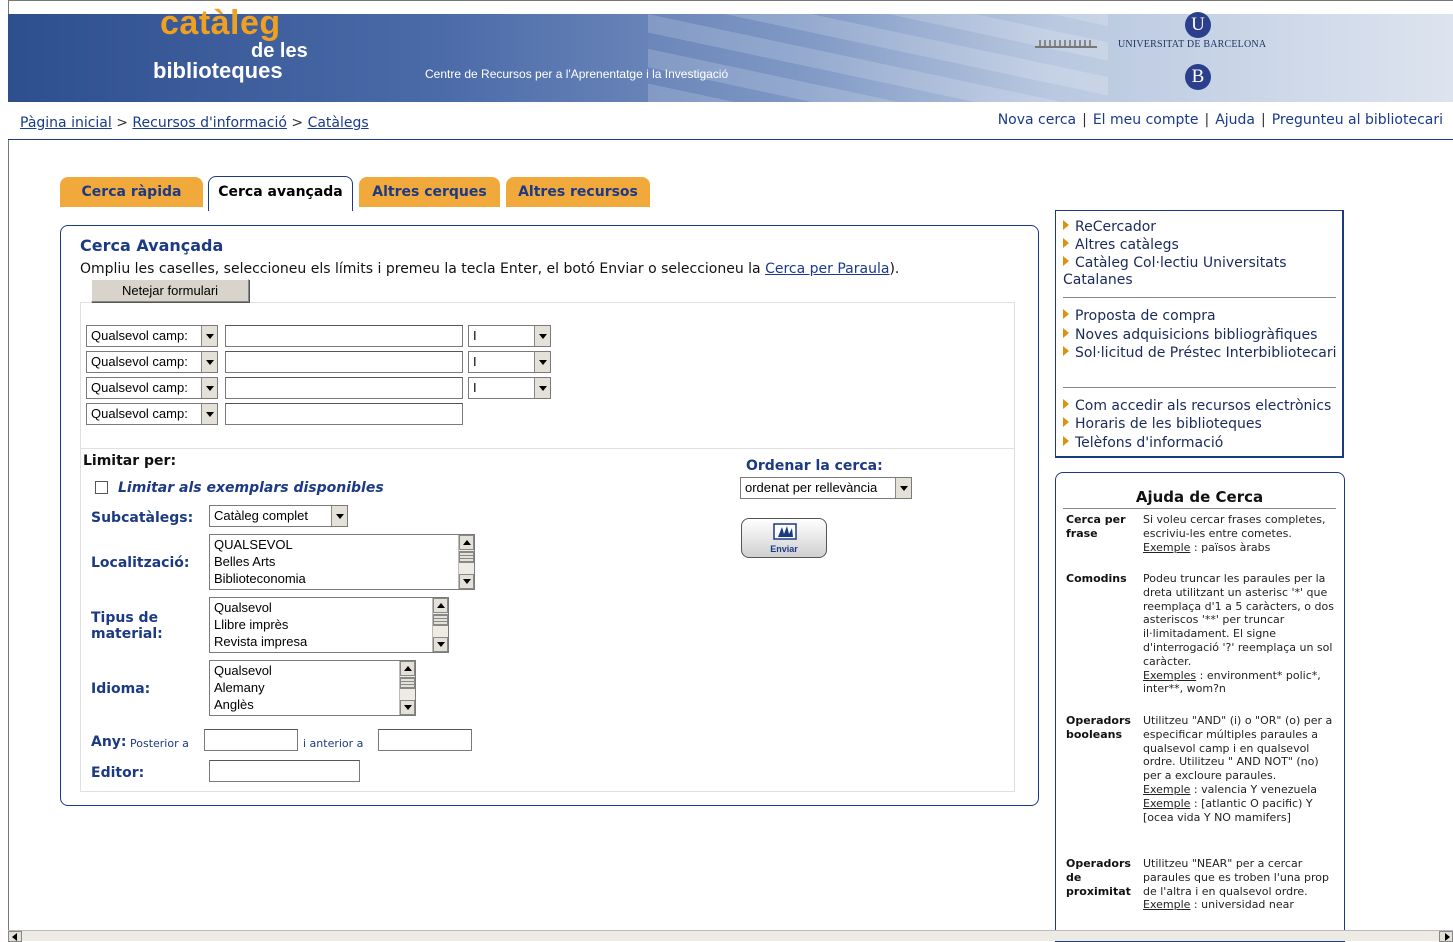 The width and height of the screenshot is (1453, 942). What do you see at coordinates (475, 387) in the screenshot?
I see `operator-value: I` at bounding box center [475, 387].